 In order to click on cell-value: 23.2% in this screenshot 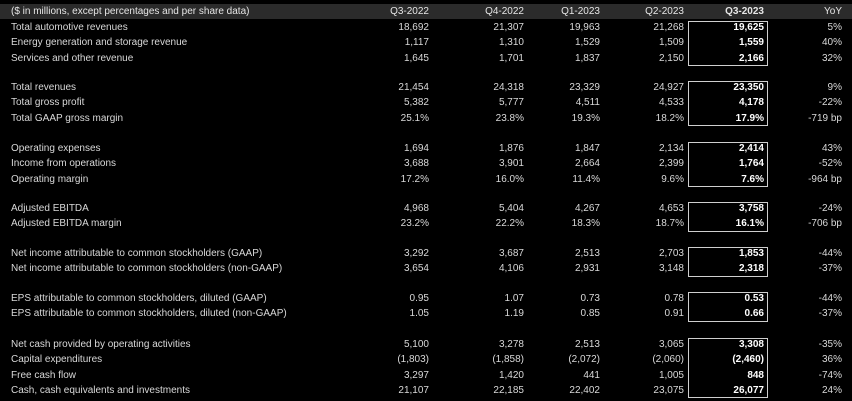, I will do `click(414, 224)`.